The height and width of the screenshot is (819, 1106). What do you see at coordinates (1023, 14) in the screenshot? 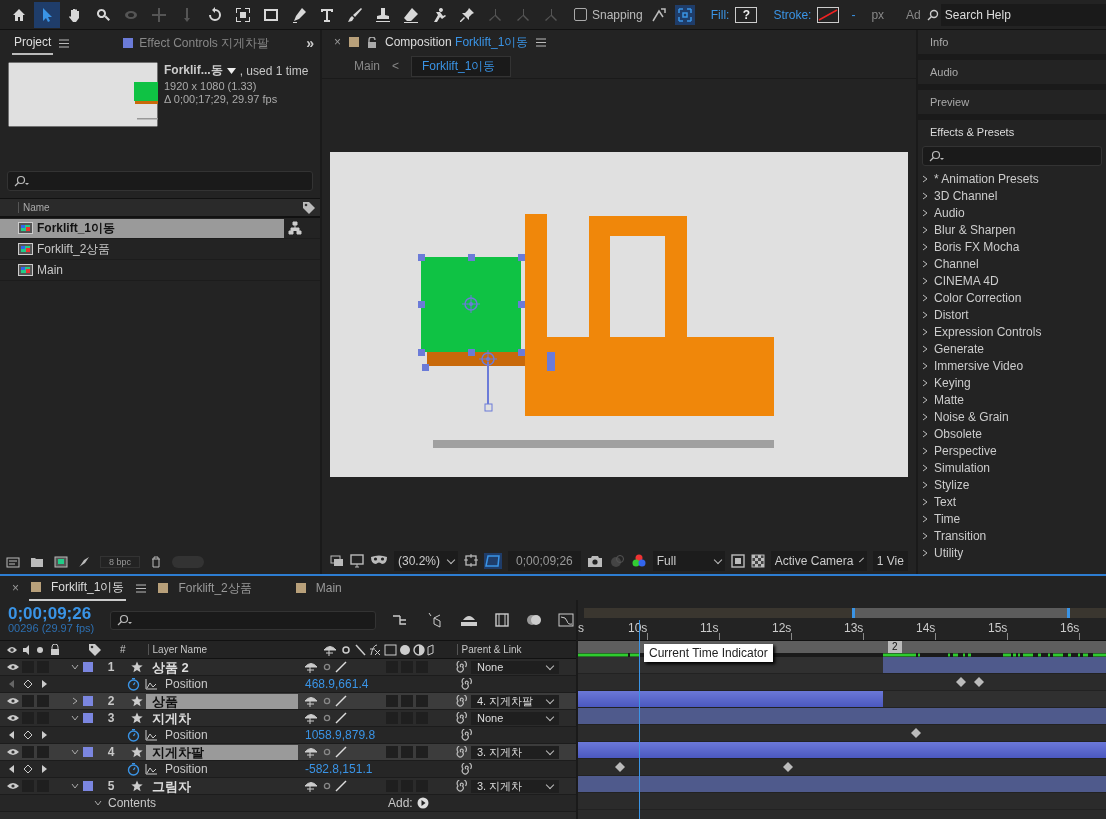
I see `search-field: Search Help` at bounding box center [1023, 14].